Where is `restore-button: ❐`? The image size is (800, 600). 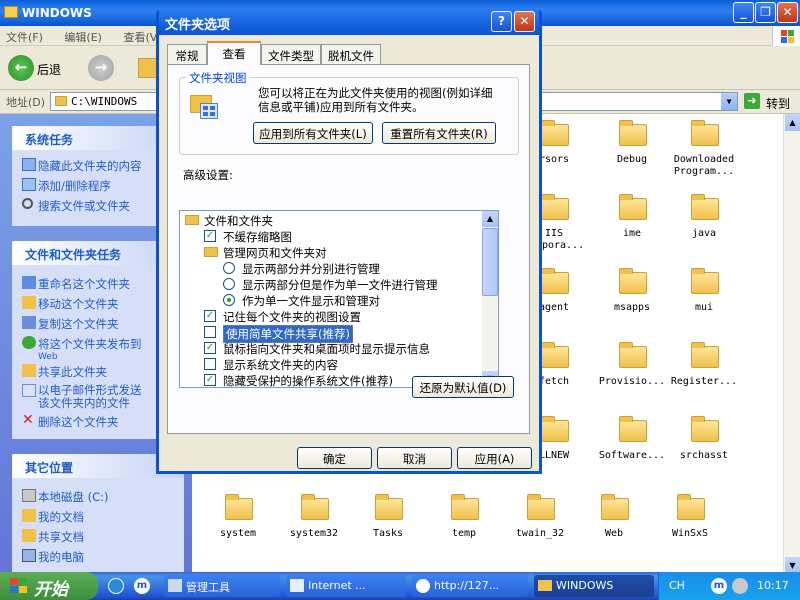 restore-button: ❐ is located at coordinates (765, 12).